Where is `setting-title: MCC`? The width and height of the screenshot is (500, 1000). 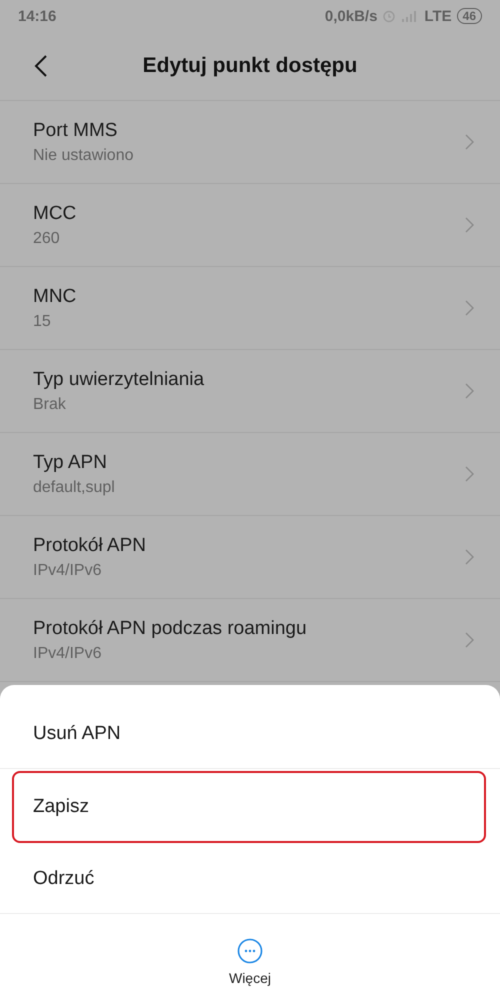 setting-title: MCC is located at coordinates (54, 213).